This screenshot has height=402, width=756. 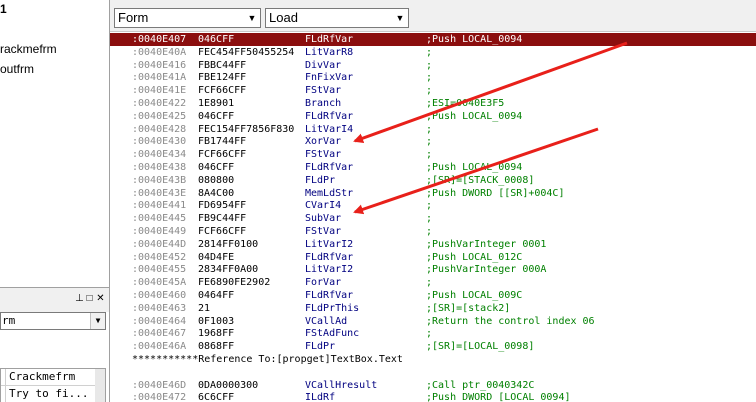 I want to click on code-opcode: SubVar, so click(x=323, y=219).